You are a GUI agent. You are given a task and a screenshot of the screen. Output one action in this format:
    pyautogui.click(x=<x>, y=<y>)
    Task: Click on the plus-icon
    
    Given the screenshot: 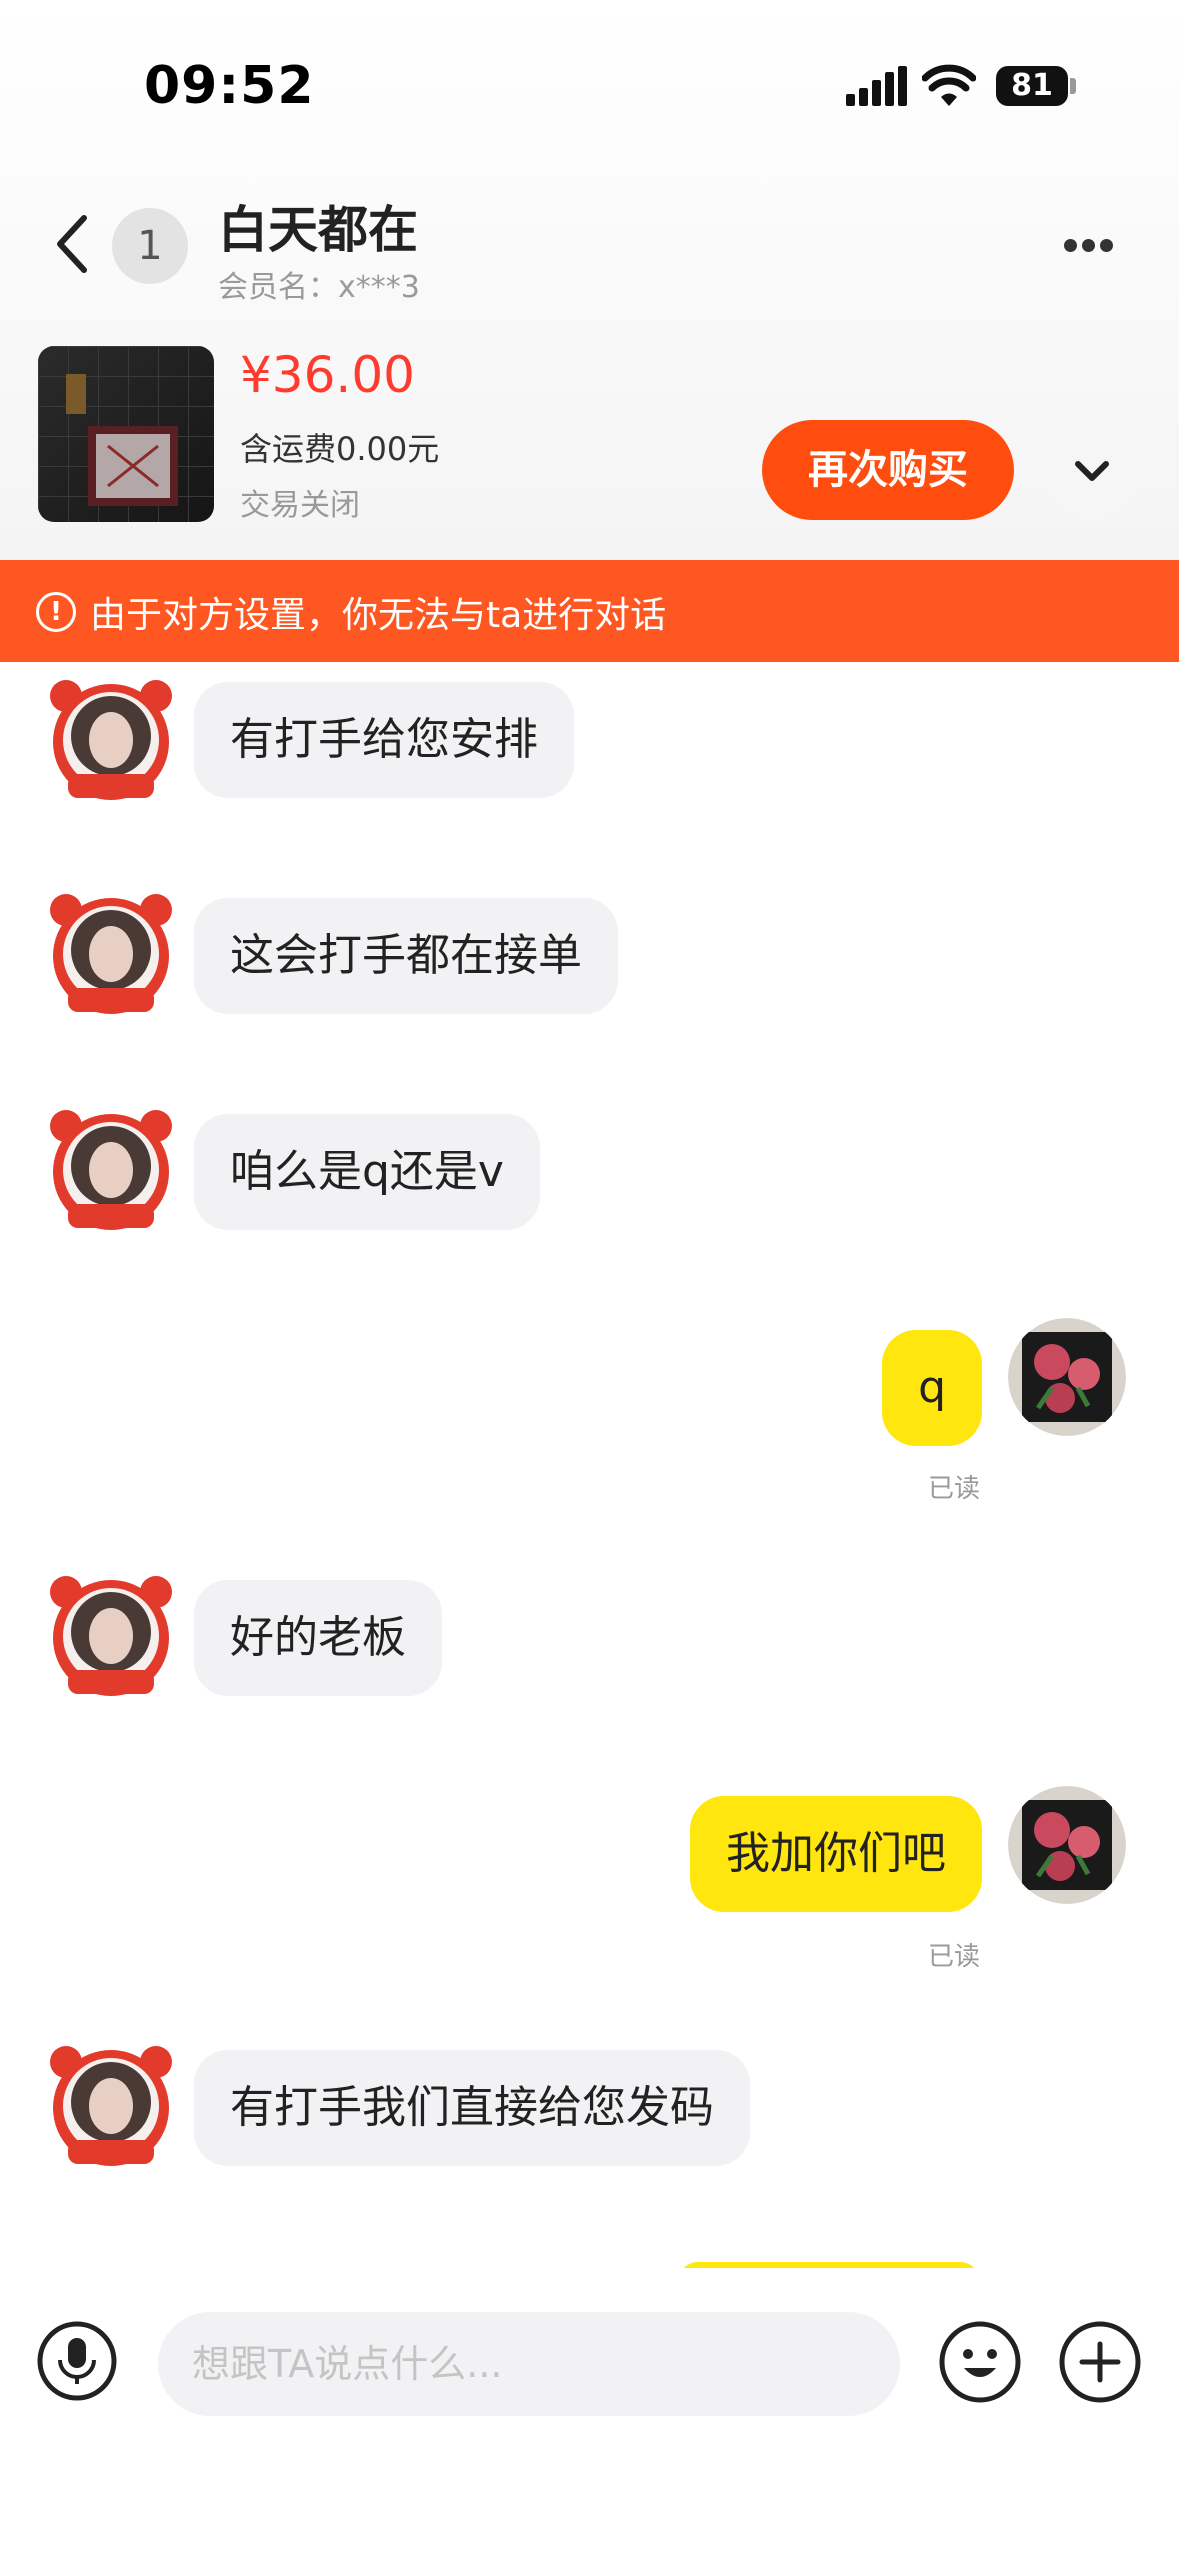 What is the action you would take?
    pyautogui.click(x=1100, y=2362)
    